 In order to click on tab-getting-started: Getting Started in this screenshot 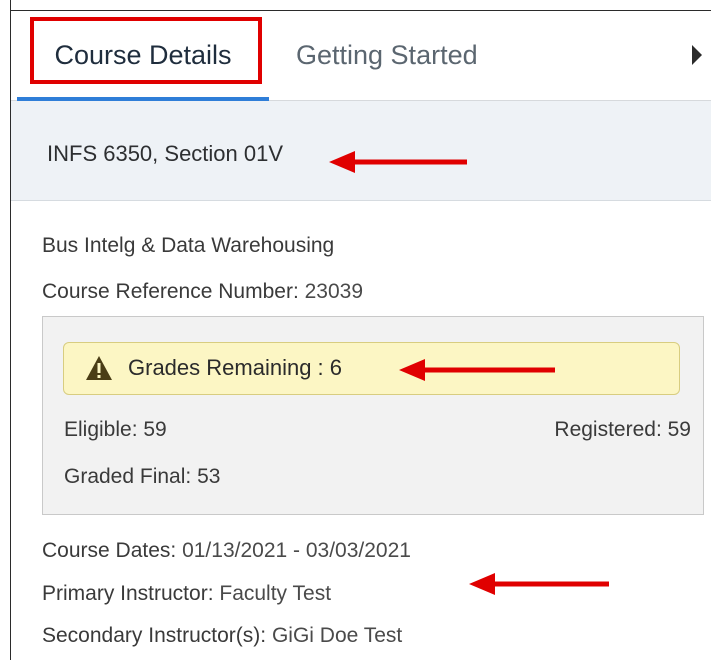, I will do `click(387, 55)`.